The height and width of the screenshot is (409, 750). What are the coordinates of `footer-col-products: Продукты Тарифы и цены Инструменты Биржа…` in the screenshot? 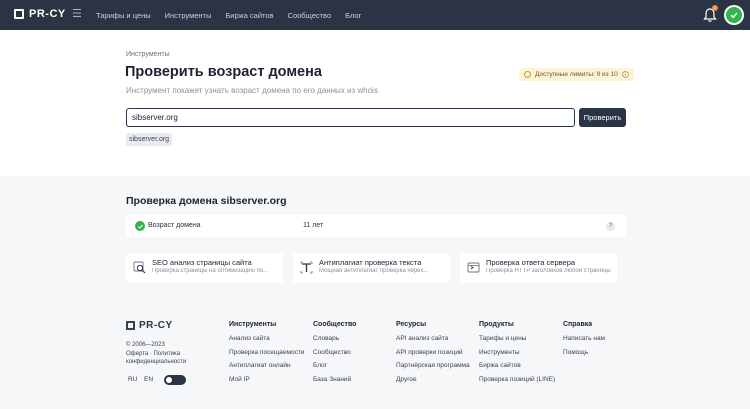 It's located at (517, 355).